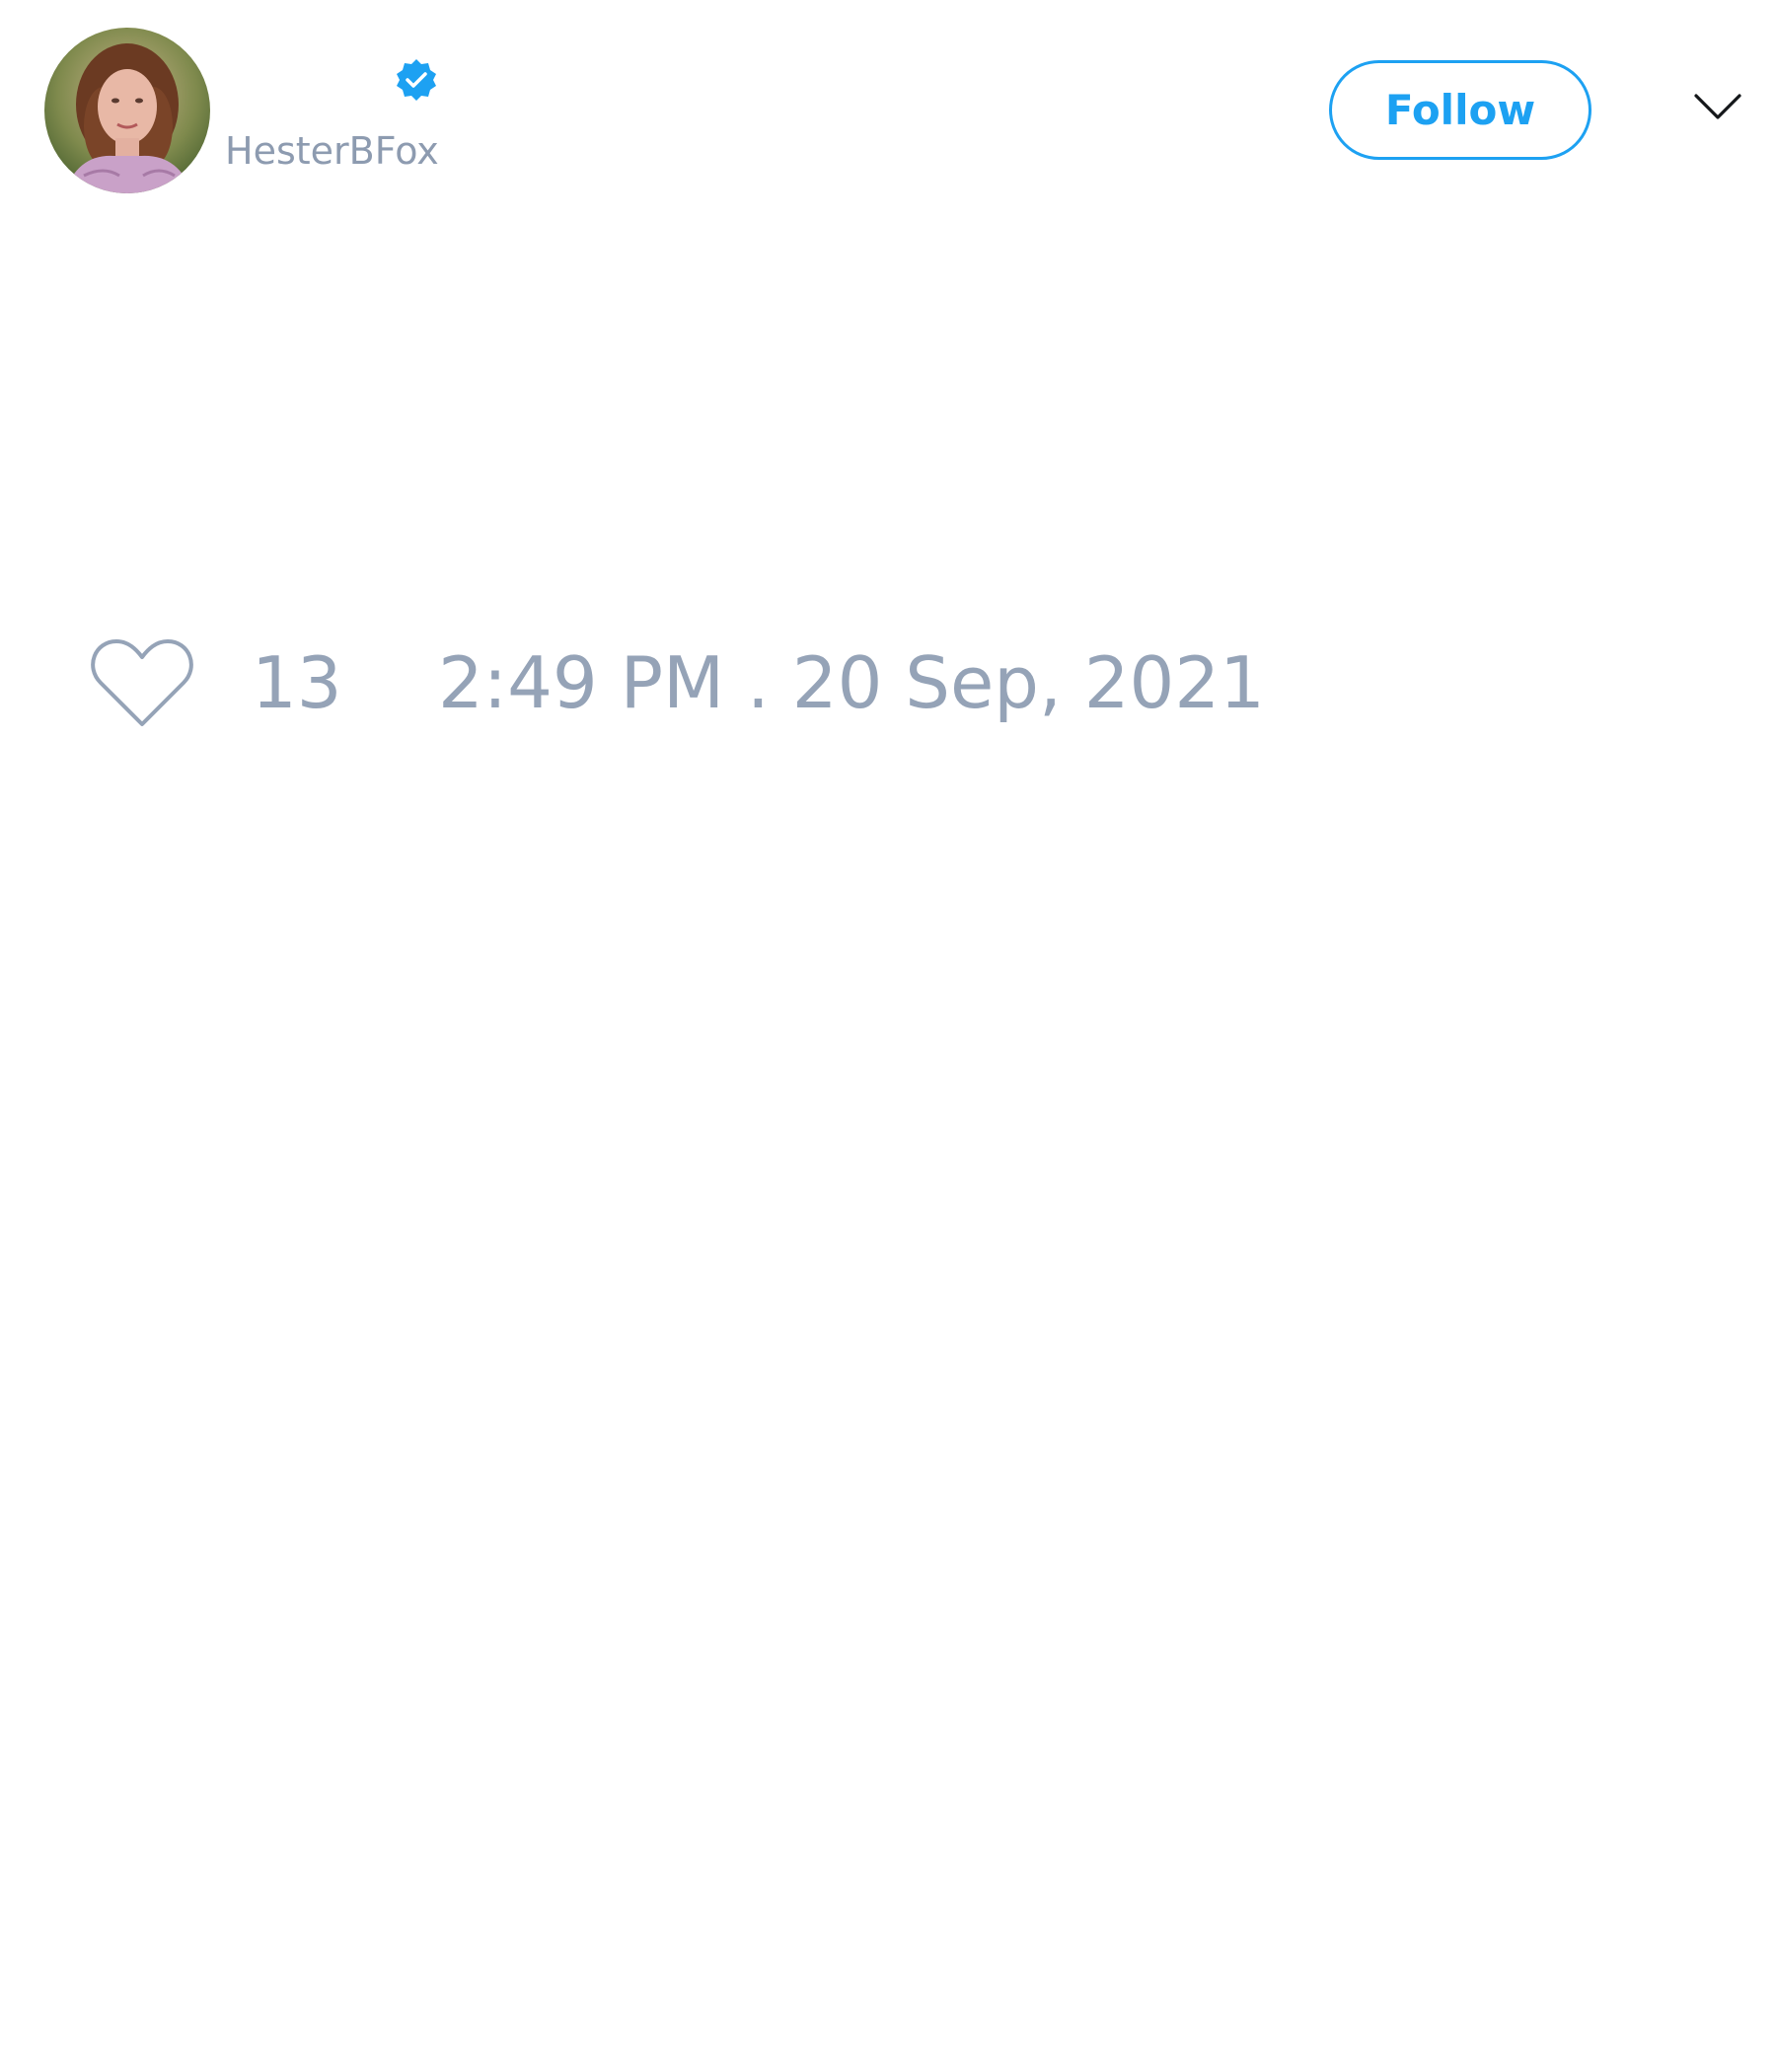 This screenshot has height=2072, width=1776. Describe the element at coordinates (416, 80) in the screenshot. I see `verified-badge-icon` at that location.